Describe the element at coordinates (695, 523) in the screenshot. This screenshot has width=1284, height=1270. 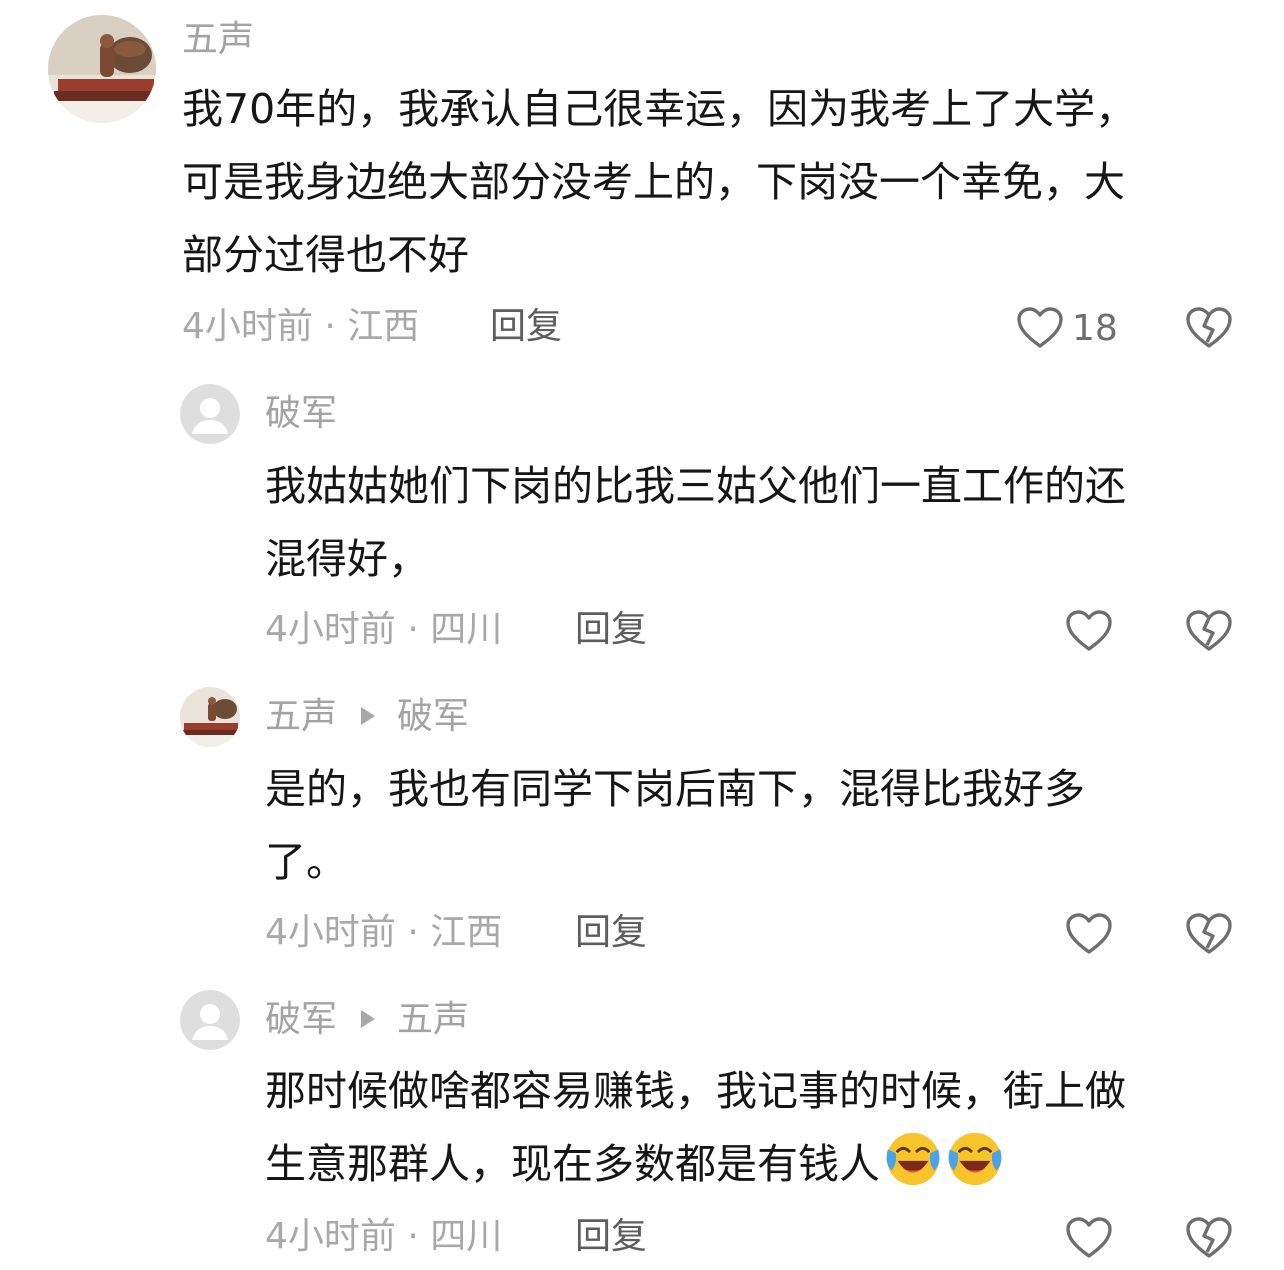
I see `comment-text: 我姑姑她们下岗的比我三姑父他们一直工作的还 混得好，` at that location.